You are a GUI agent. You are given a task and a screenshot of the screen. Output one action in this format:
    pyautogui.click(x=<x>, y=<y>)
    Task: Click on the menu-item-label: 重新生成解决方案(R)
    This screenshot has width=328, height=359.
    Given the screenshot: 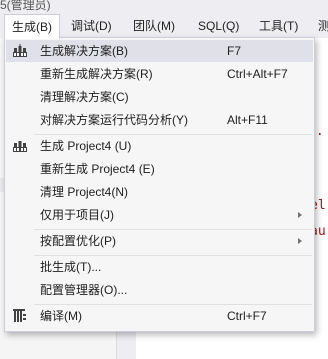 What is the action you would take?
    pyautogui.click(x=96, y=74)
    